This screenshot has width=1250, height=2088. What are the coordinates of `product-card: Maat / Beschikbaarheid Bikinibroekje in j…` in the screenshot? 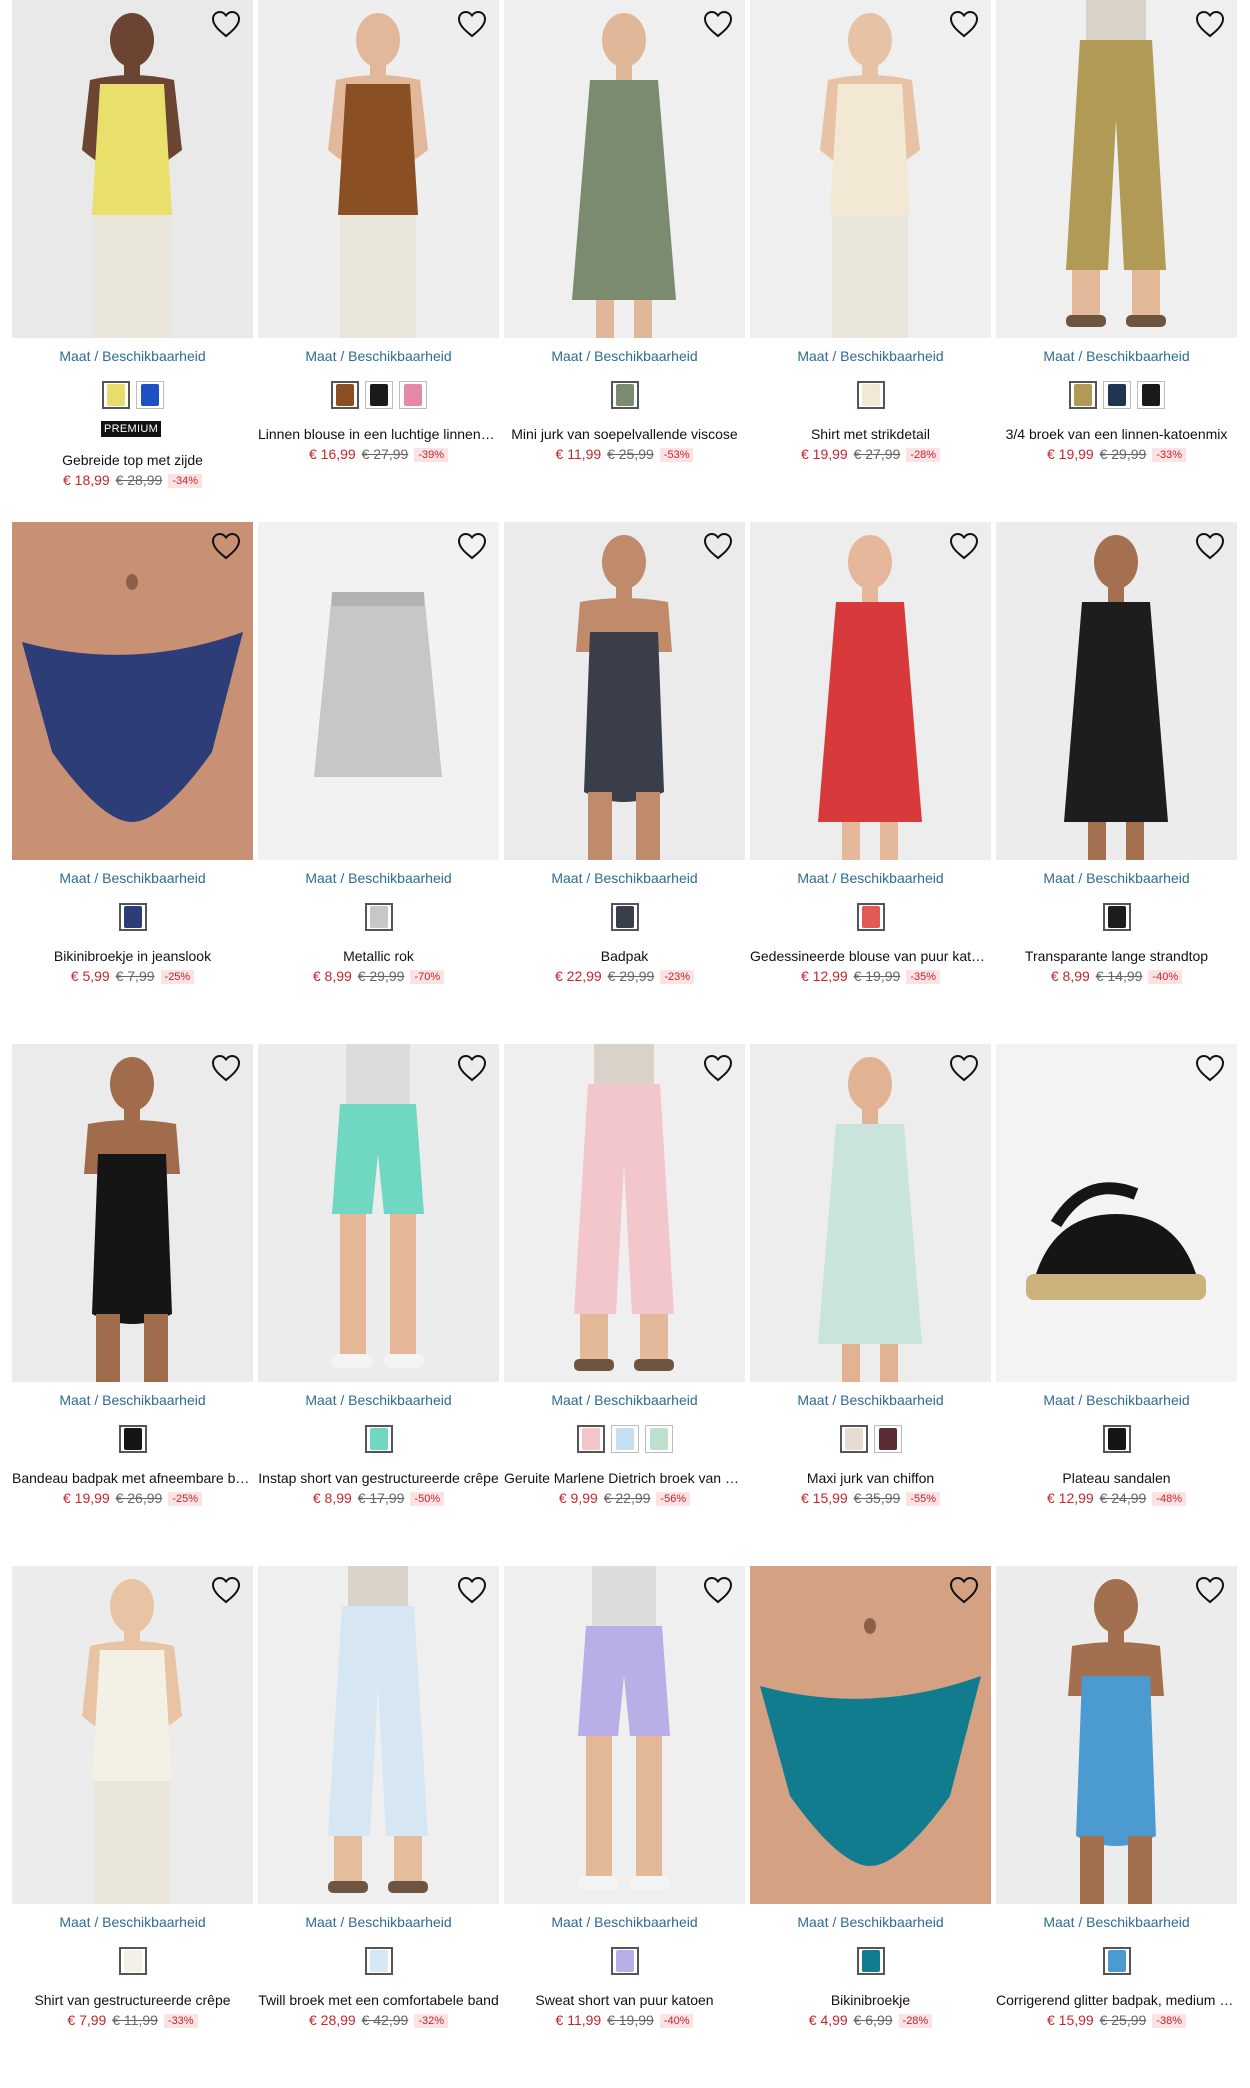 It's located at (132, 783).